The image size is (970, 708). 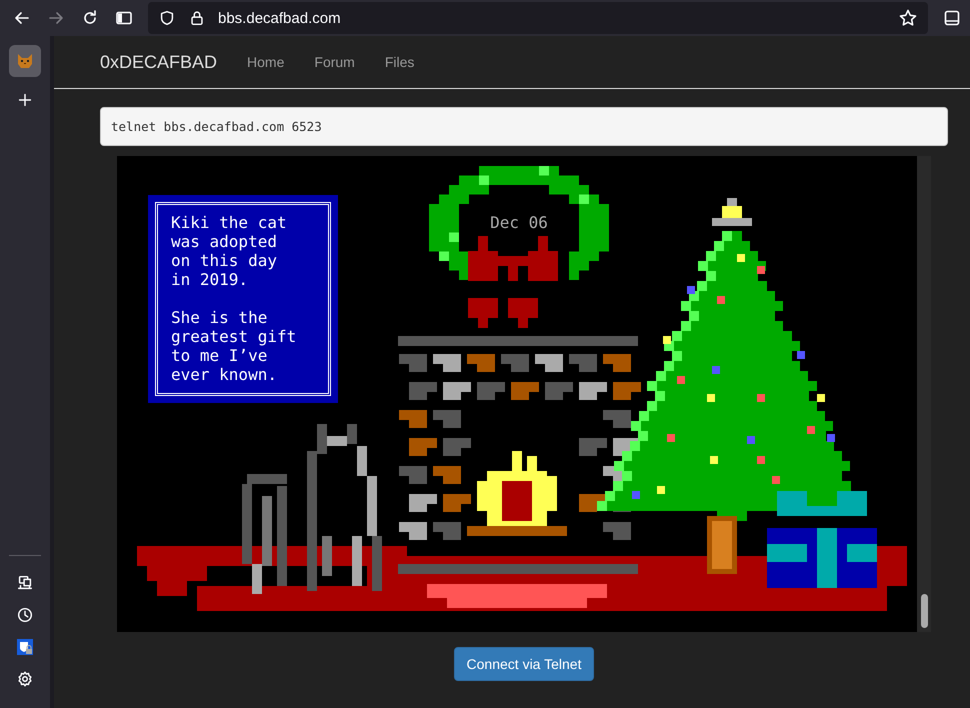 I want to click on shield-icon, so click(x=167, y=18).